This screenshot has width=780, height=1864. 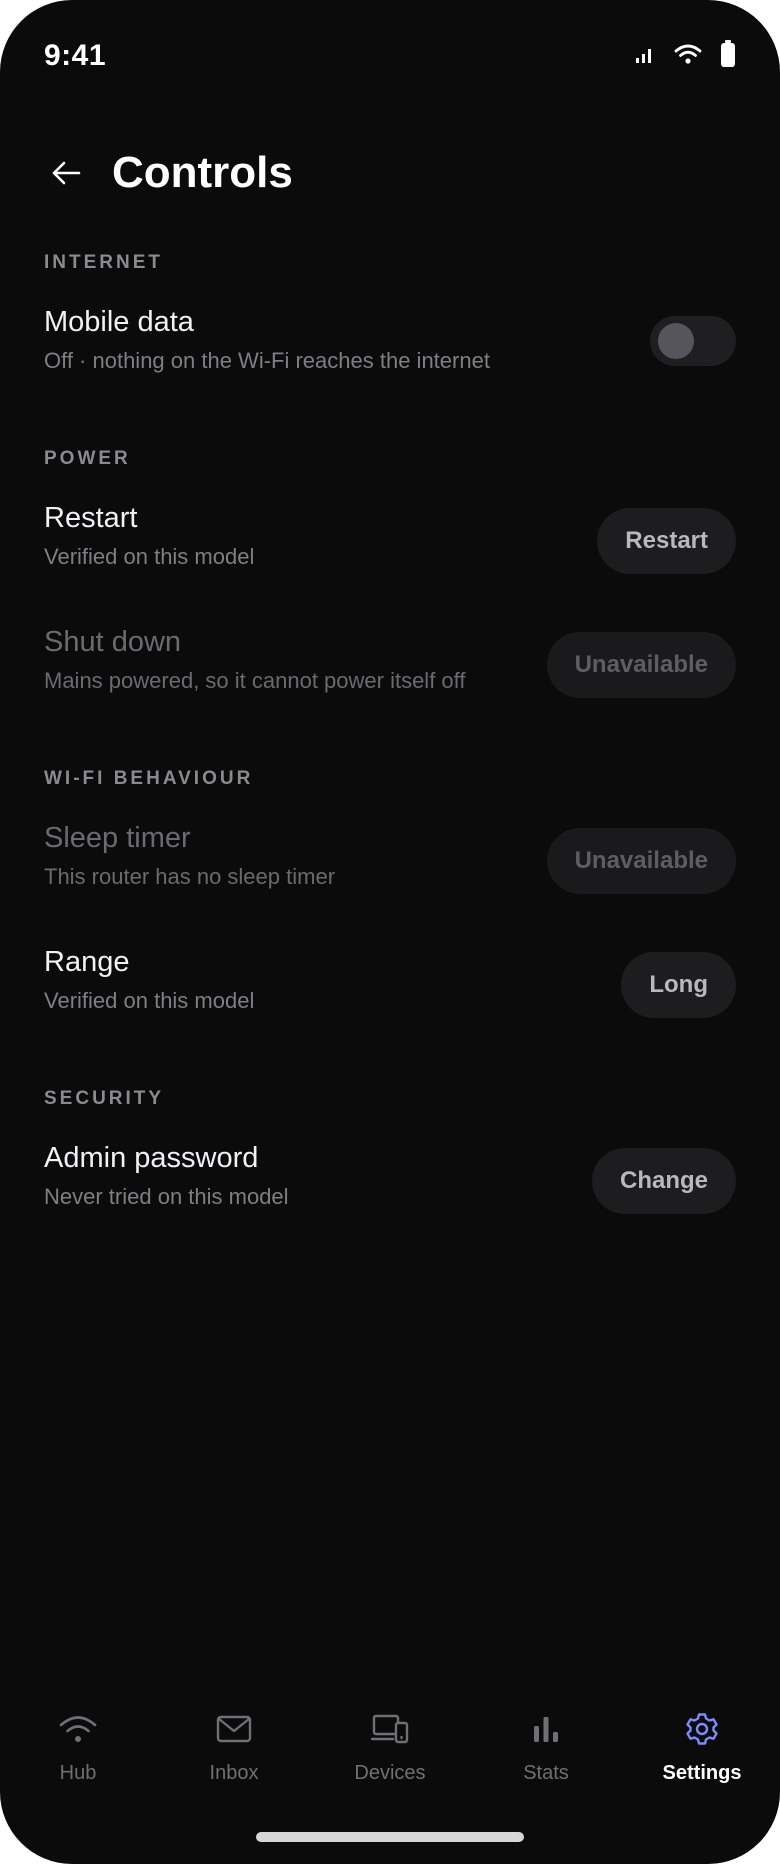 I want to click on arrow-left-icon, so click(x=66, y=173).